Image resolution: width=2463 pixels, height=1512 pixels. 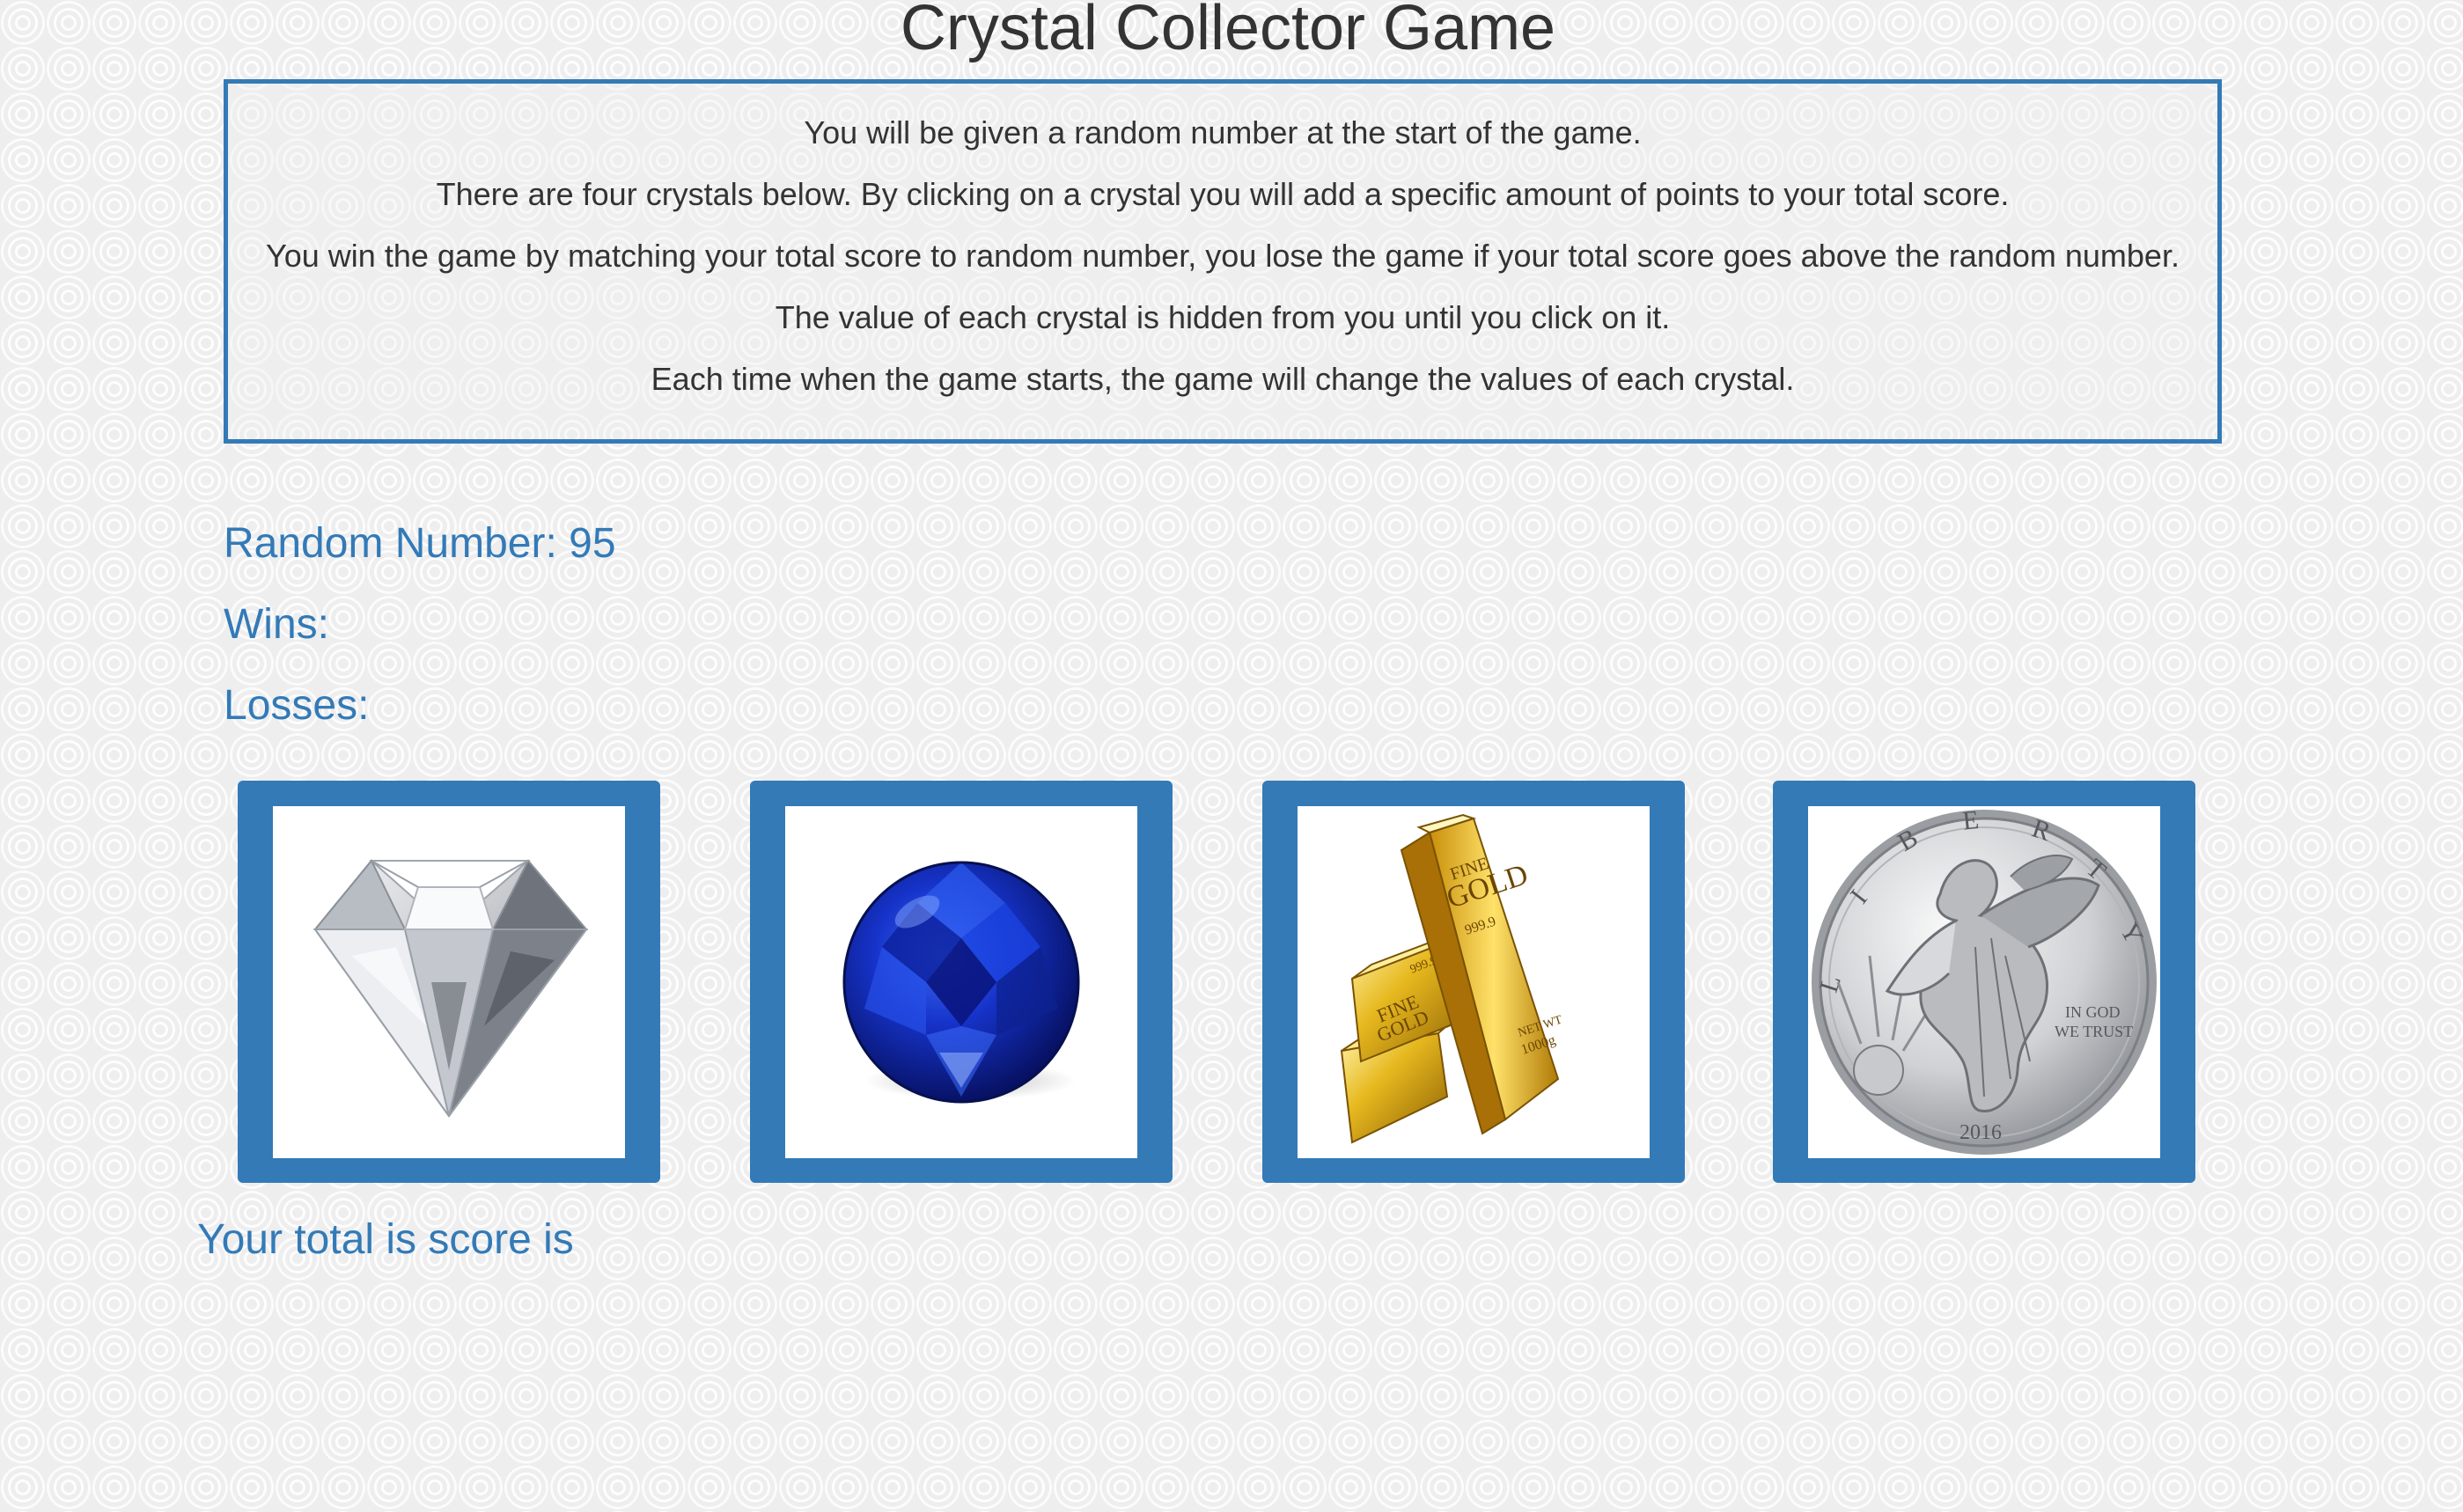 What do you see at coordinates (1980, 1132) in the screenshot?
I see `coin-year: 2016` at bounding box center [1980, 1132].